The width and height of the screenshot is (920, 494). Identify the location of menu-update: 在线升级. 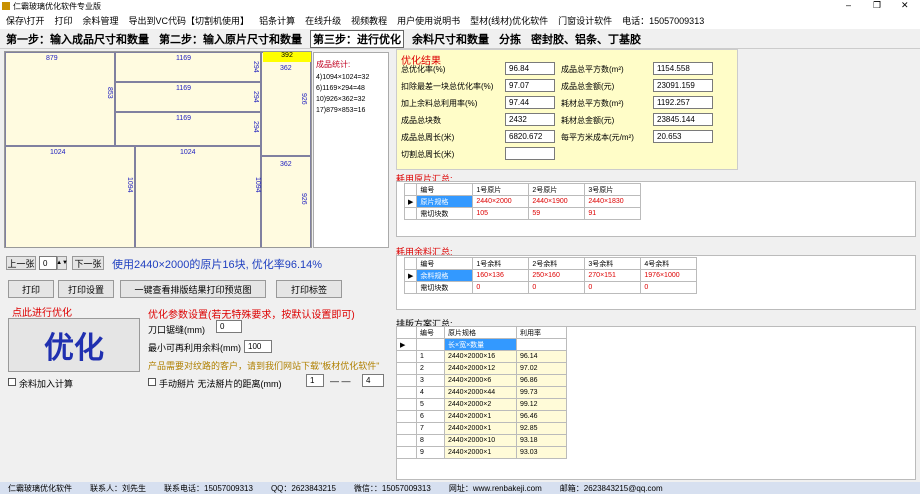
(323, 20).